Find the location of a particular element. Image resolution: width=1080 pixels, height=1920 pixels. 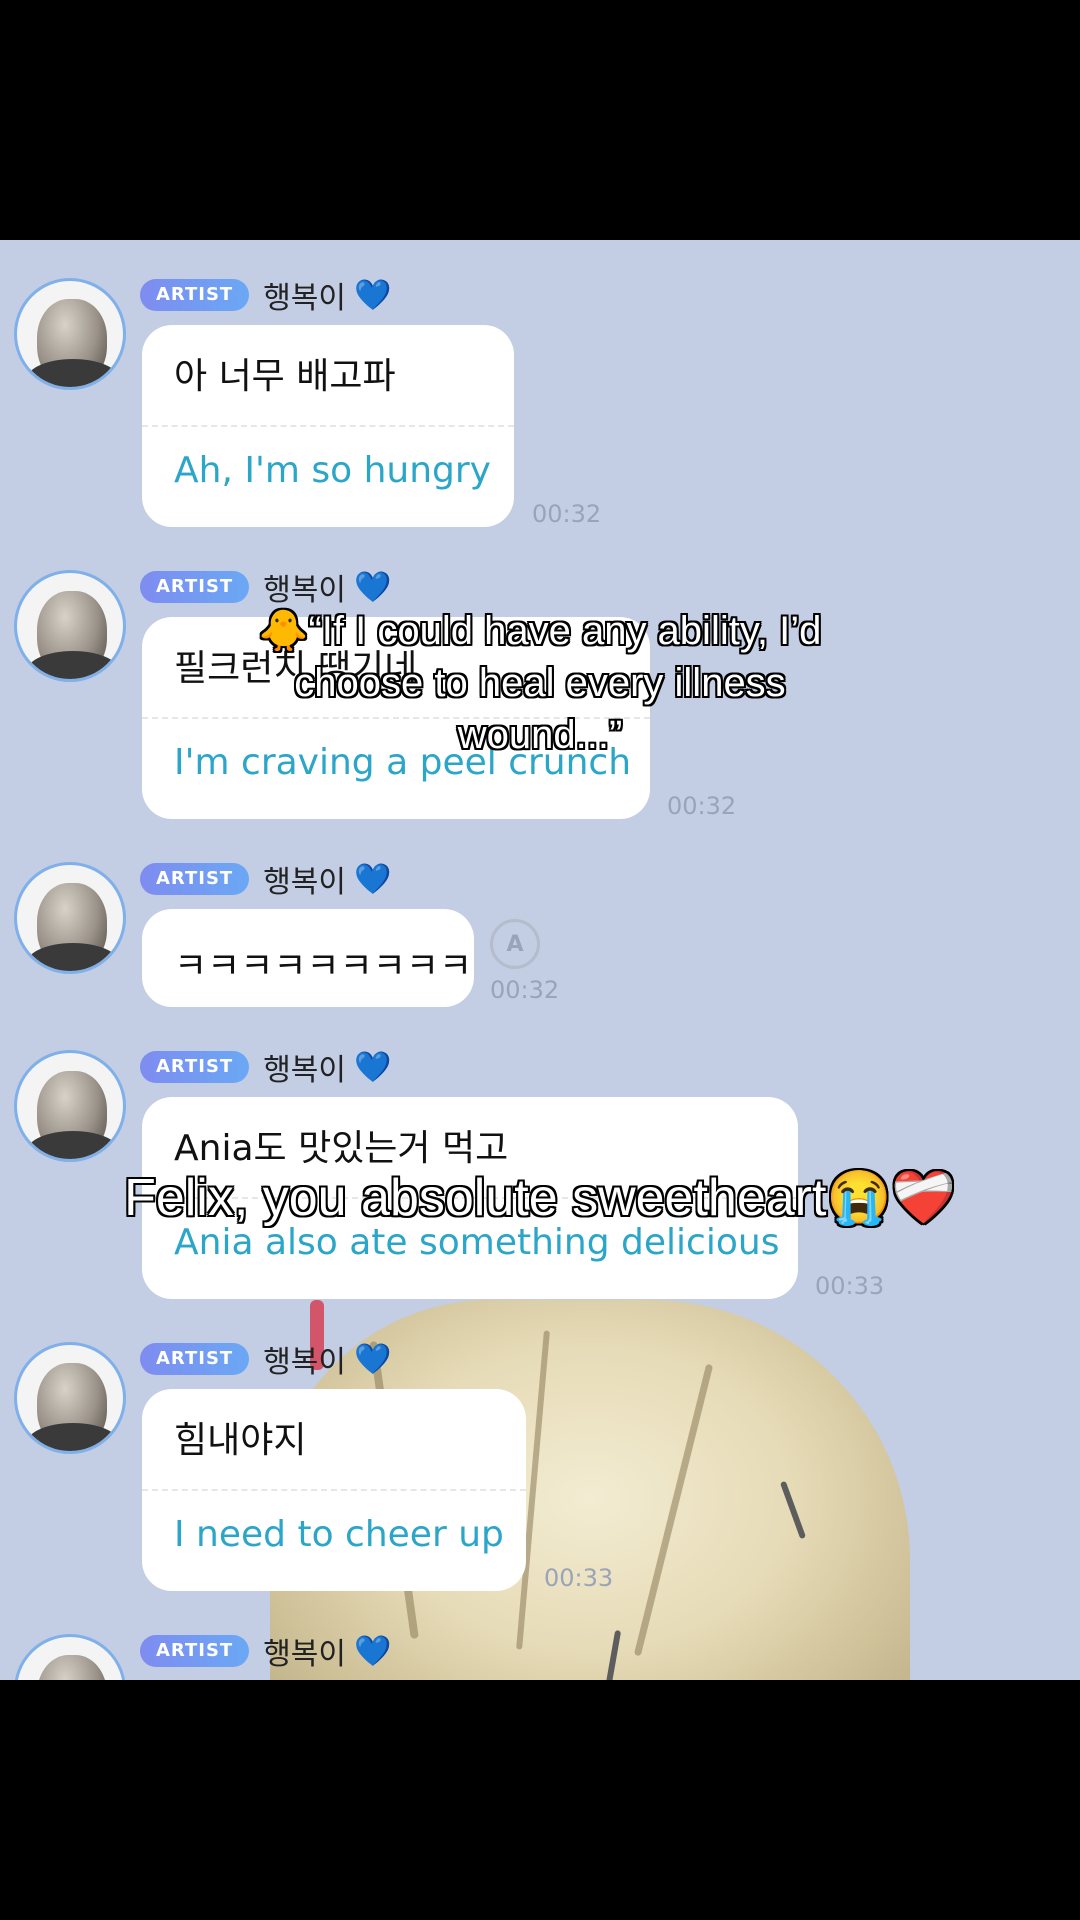

korean-text: 힘내야지 is located at coordinates (240, 1440).